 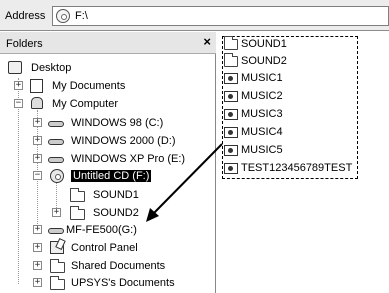 I want to click on file-item-label: SOUND2, so click(x=264, y=61).